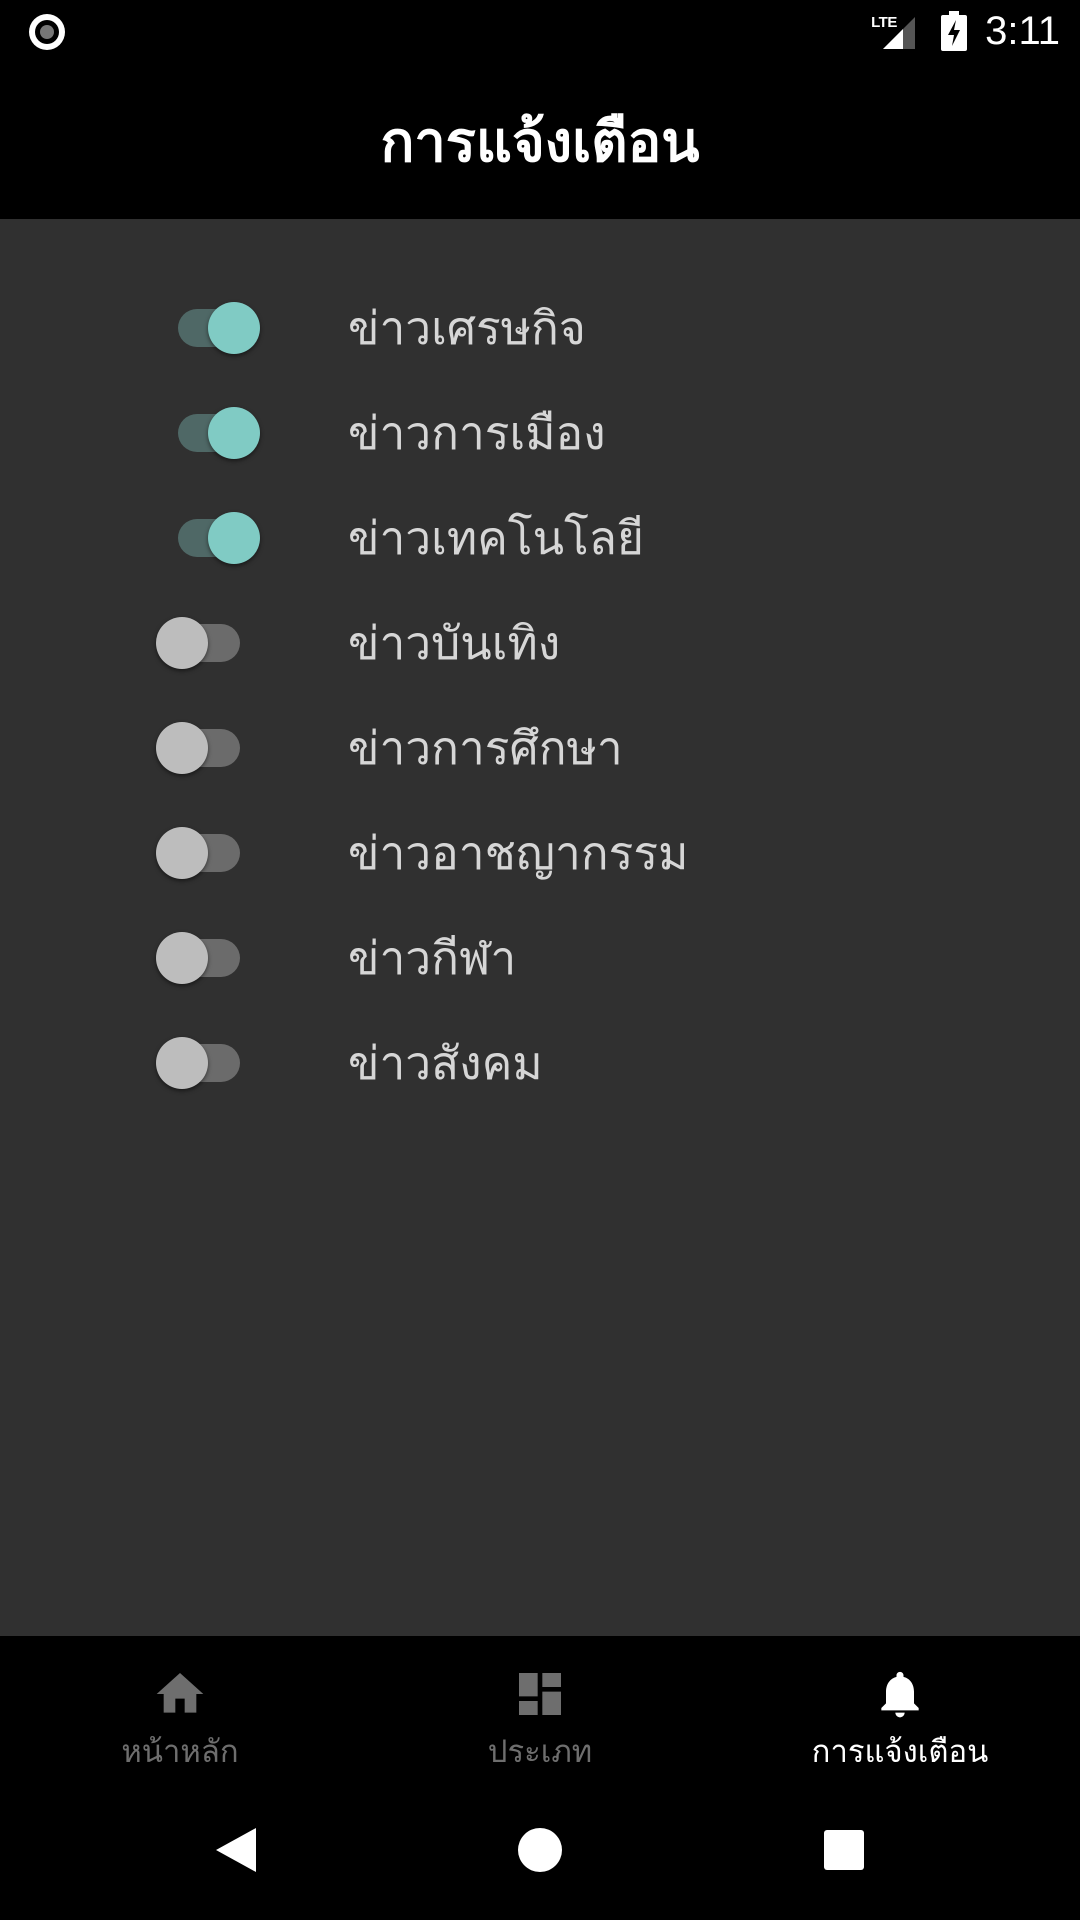  What do you see at coordinates (432, 958) in the screenshot?
I see `setting-label: ข่าวกีฬา` at bounding box center [432, 958].